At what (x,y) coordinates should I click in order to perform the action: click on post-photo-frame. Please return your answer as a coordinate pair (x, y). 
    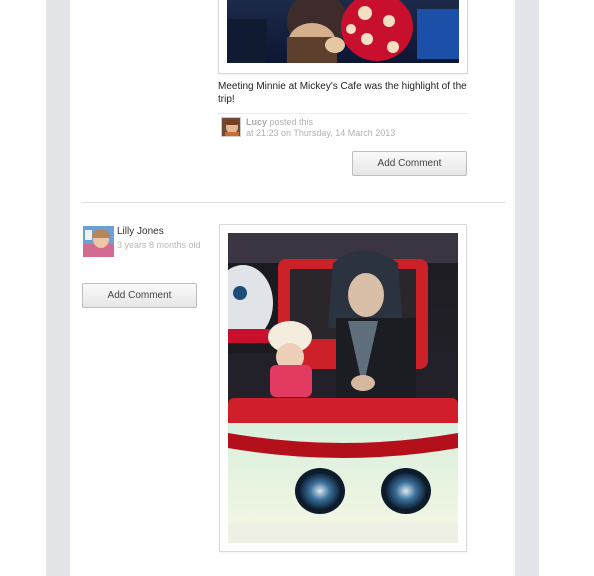
    Looking at the image, I should click on (343, 37).